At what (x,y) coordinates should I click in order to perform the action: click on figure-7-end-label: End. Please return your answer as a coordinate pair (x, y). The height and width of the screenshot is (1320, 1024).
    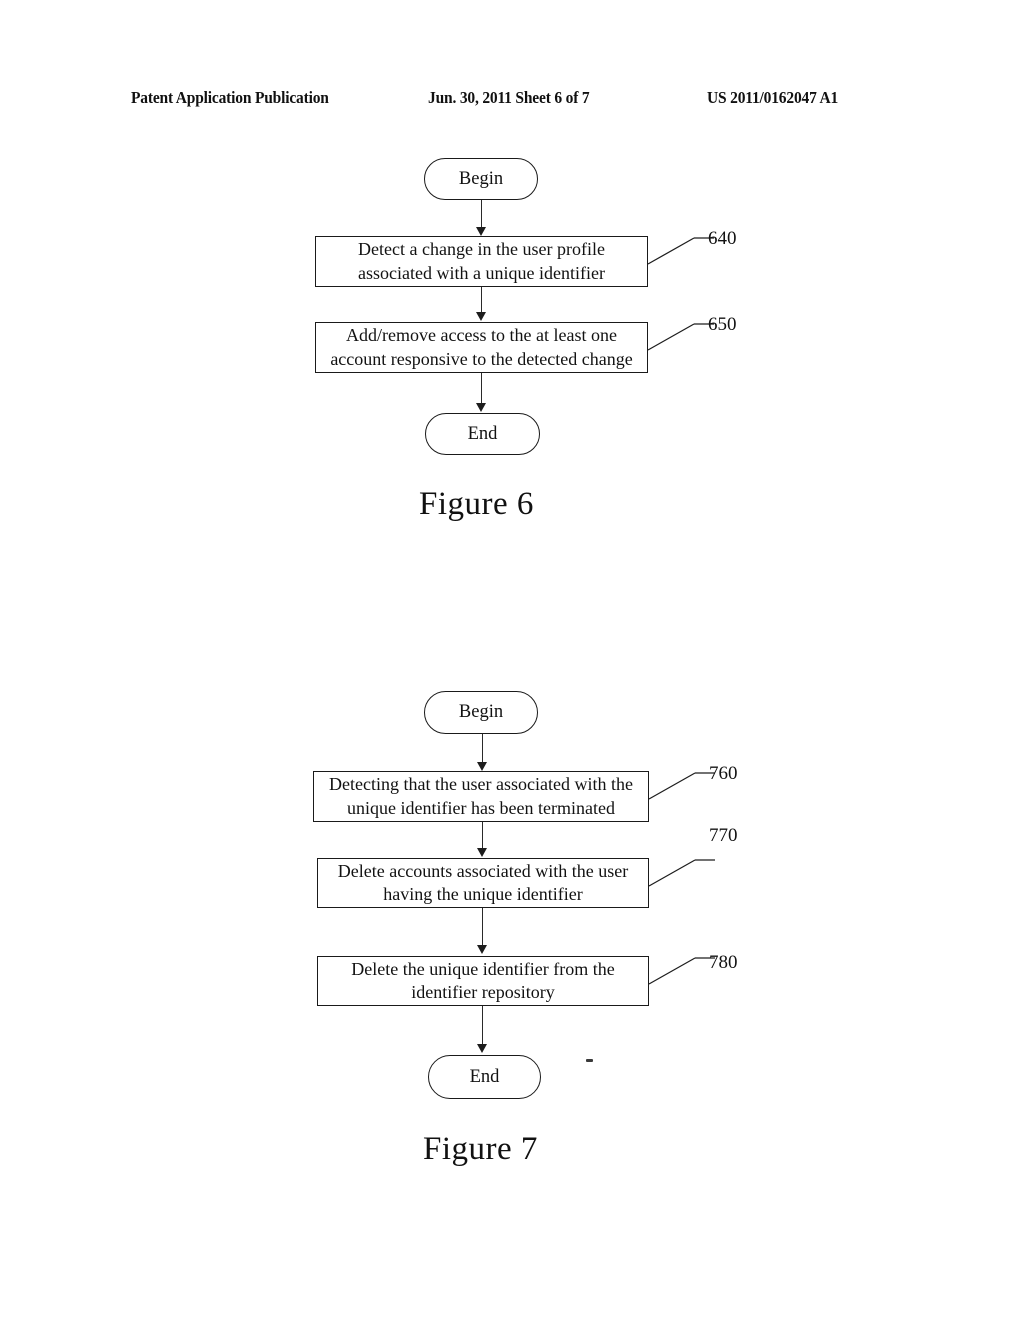
    Looking at the image, I should click on (484, 1076).